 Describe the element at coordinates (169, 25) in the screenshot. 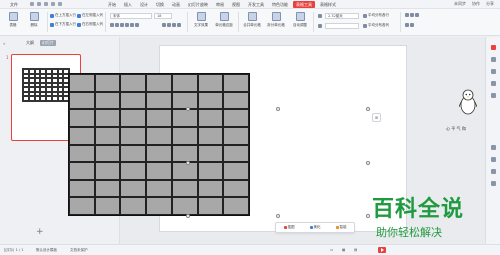

I see `align-center-icon` at that location.